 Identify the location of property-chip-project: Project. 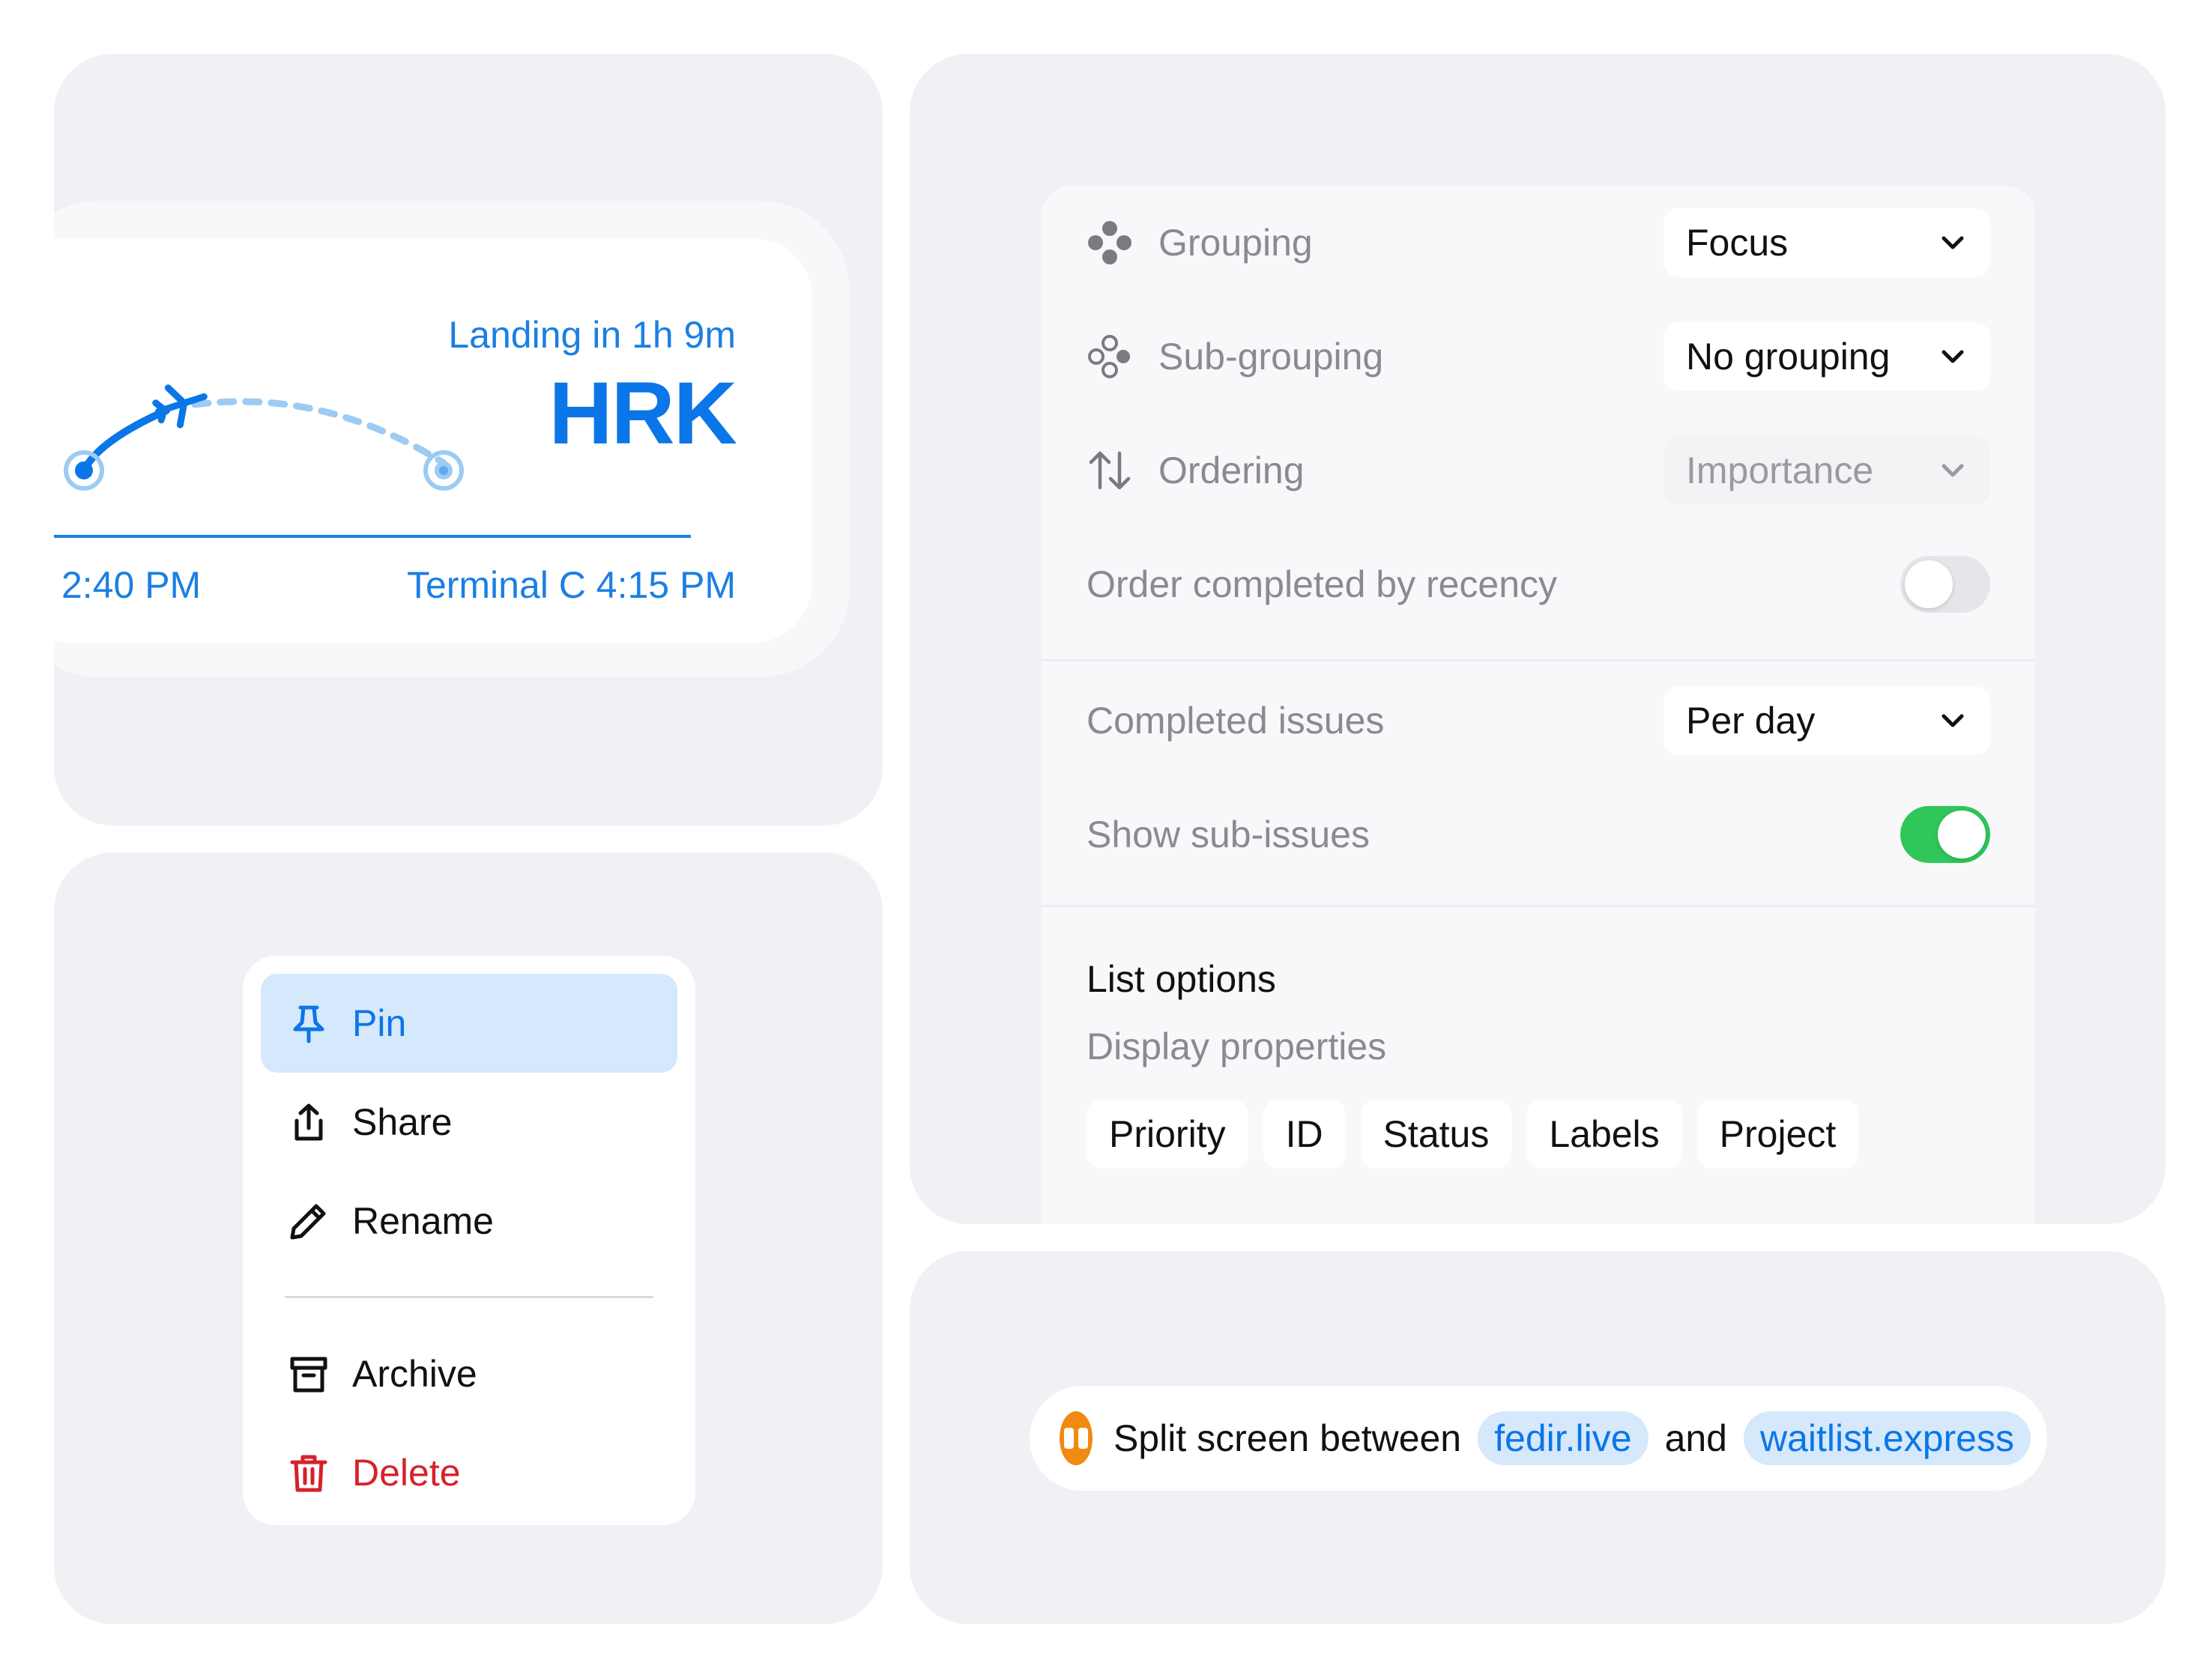
(1778, 1134).